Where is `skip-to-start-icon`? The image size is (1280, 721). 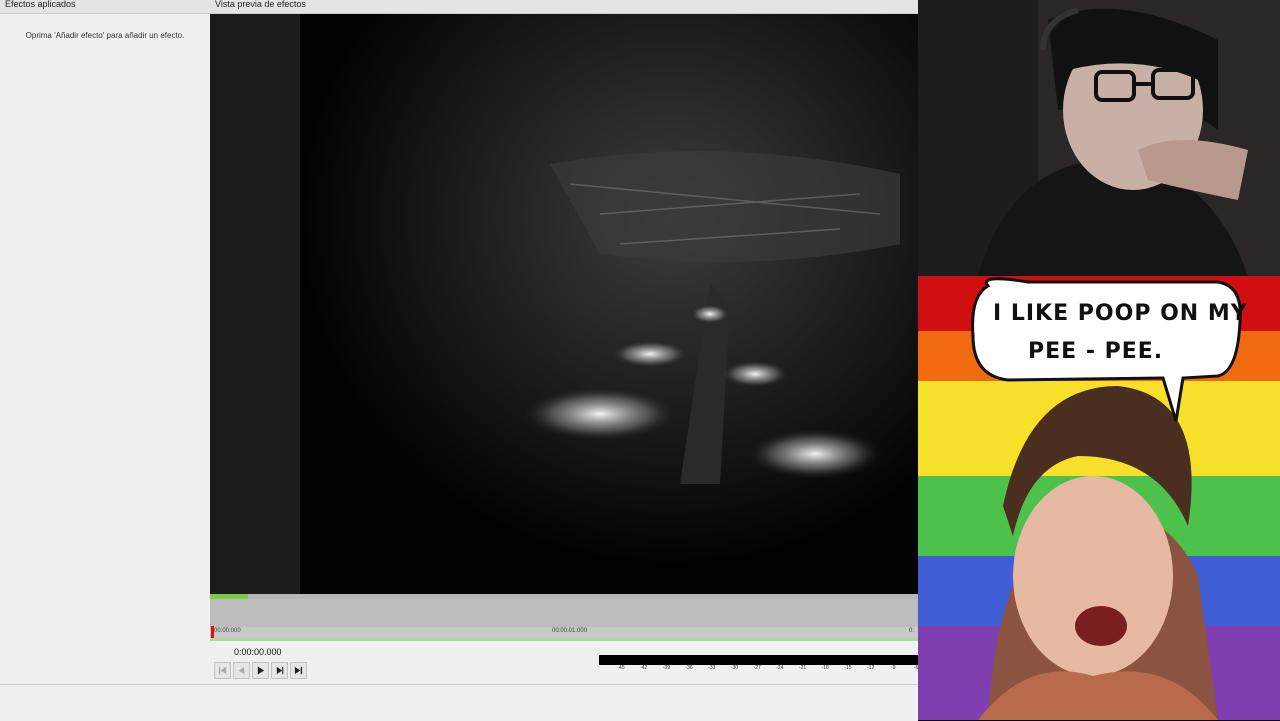
skip-to-start-icon is located at coordinates (222, 670).